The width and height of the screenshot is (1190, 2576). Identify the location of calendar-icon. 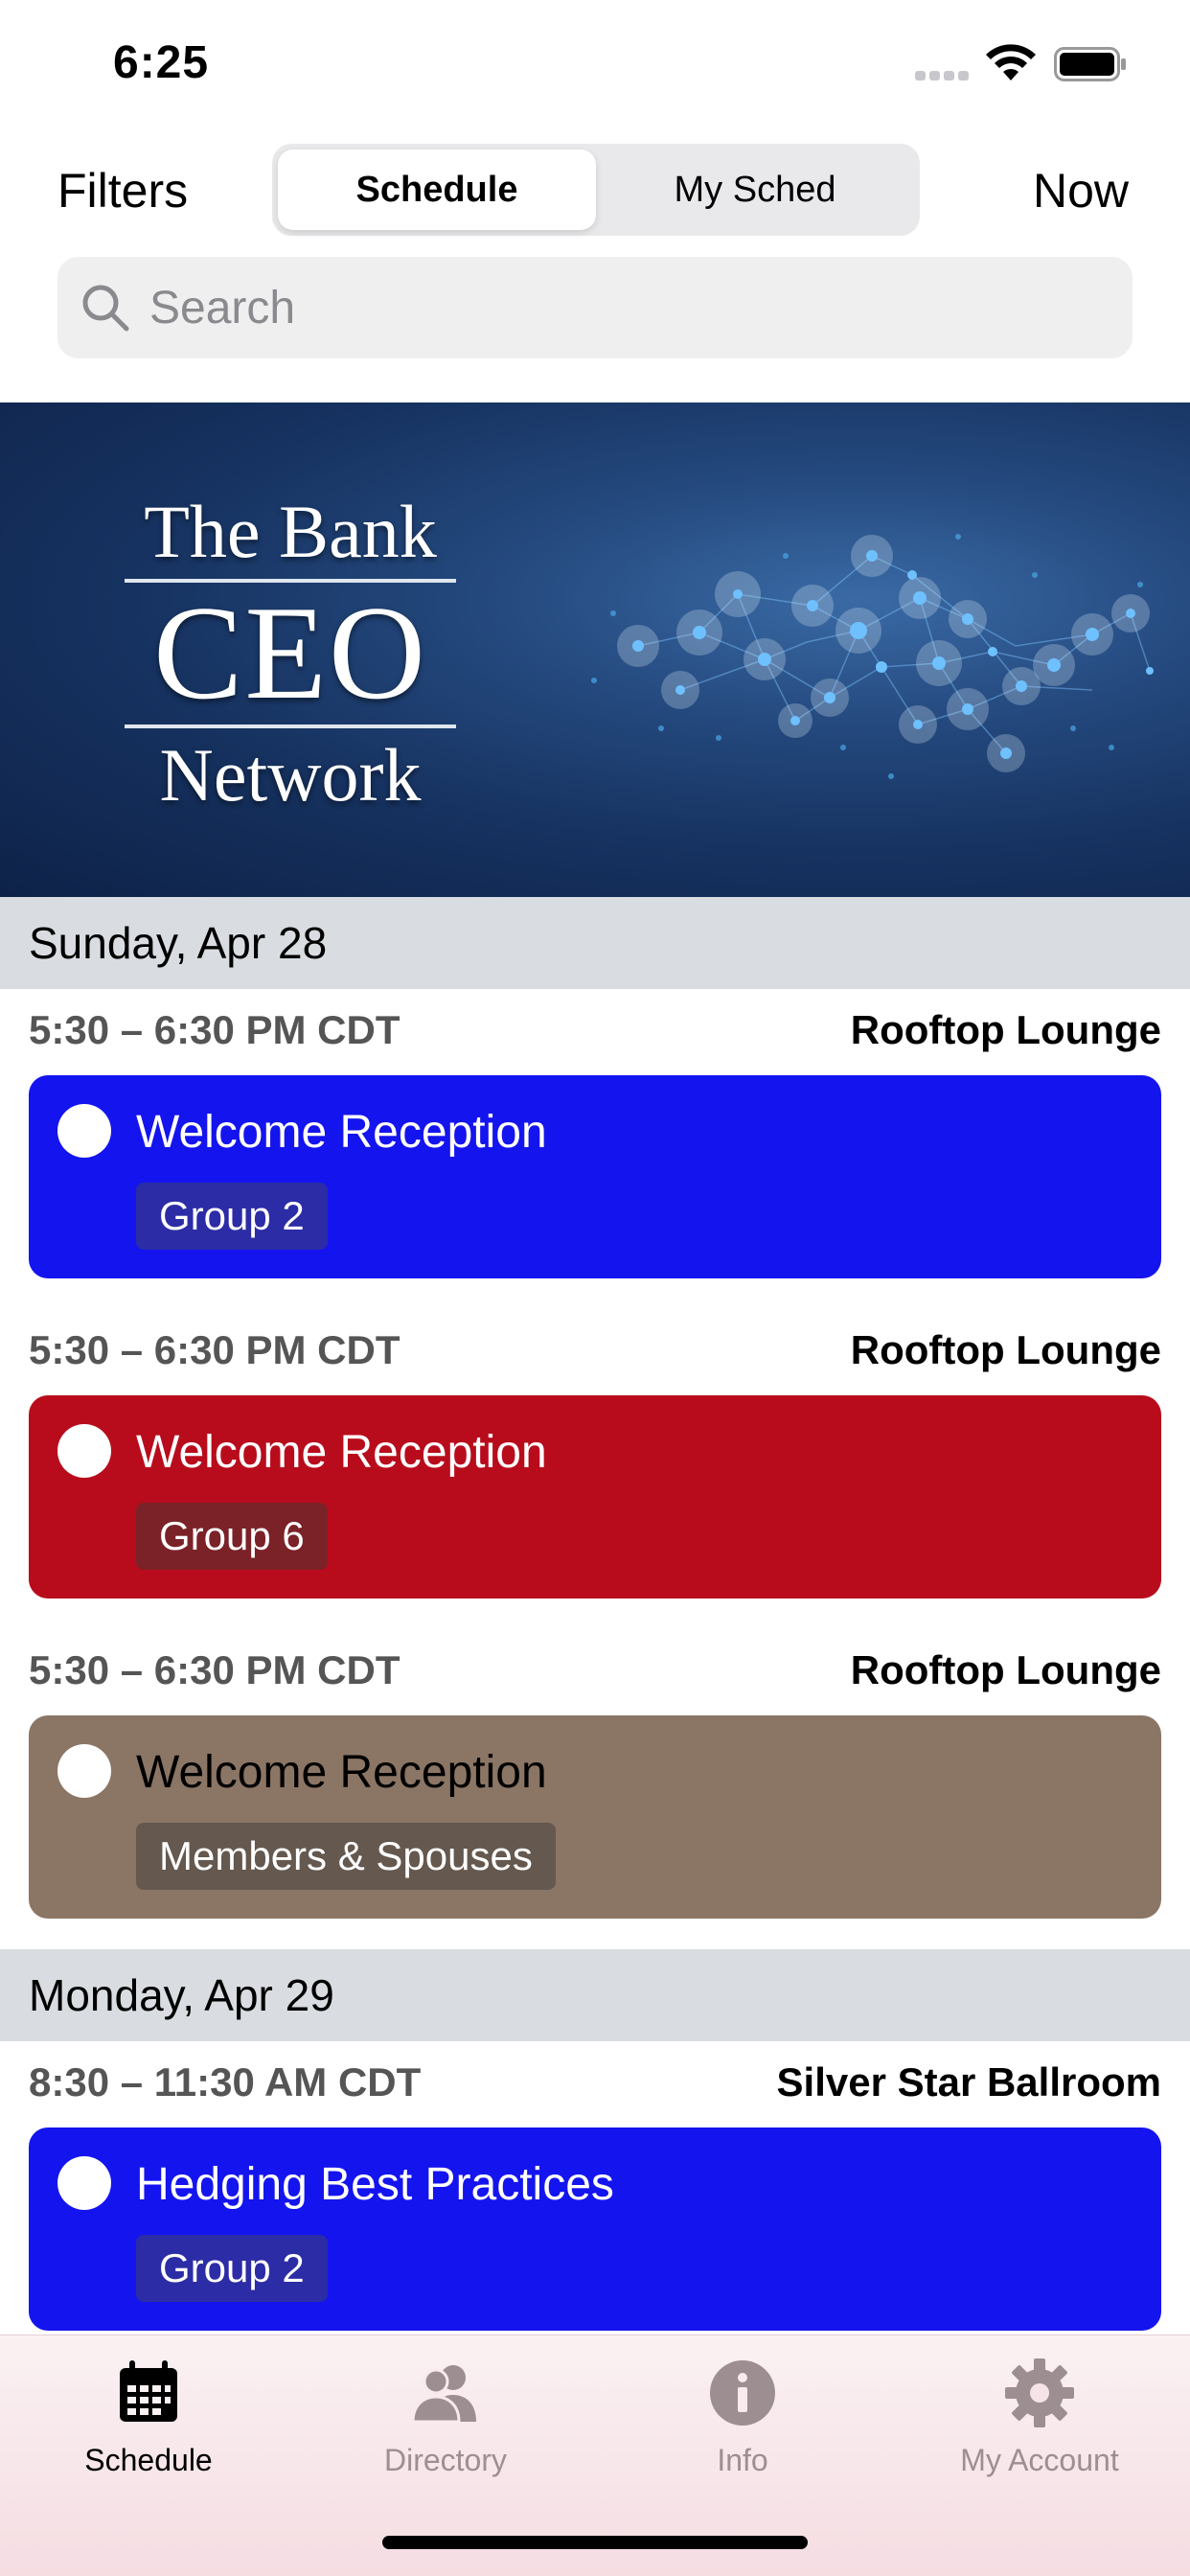
(148, 2391).